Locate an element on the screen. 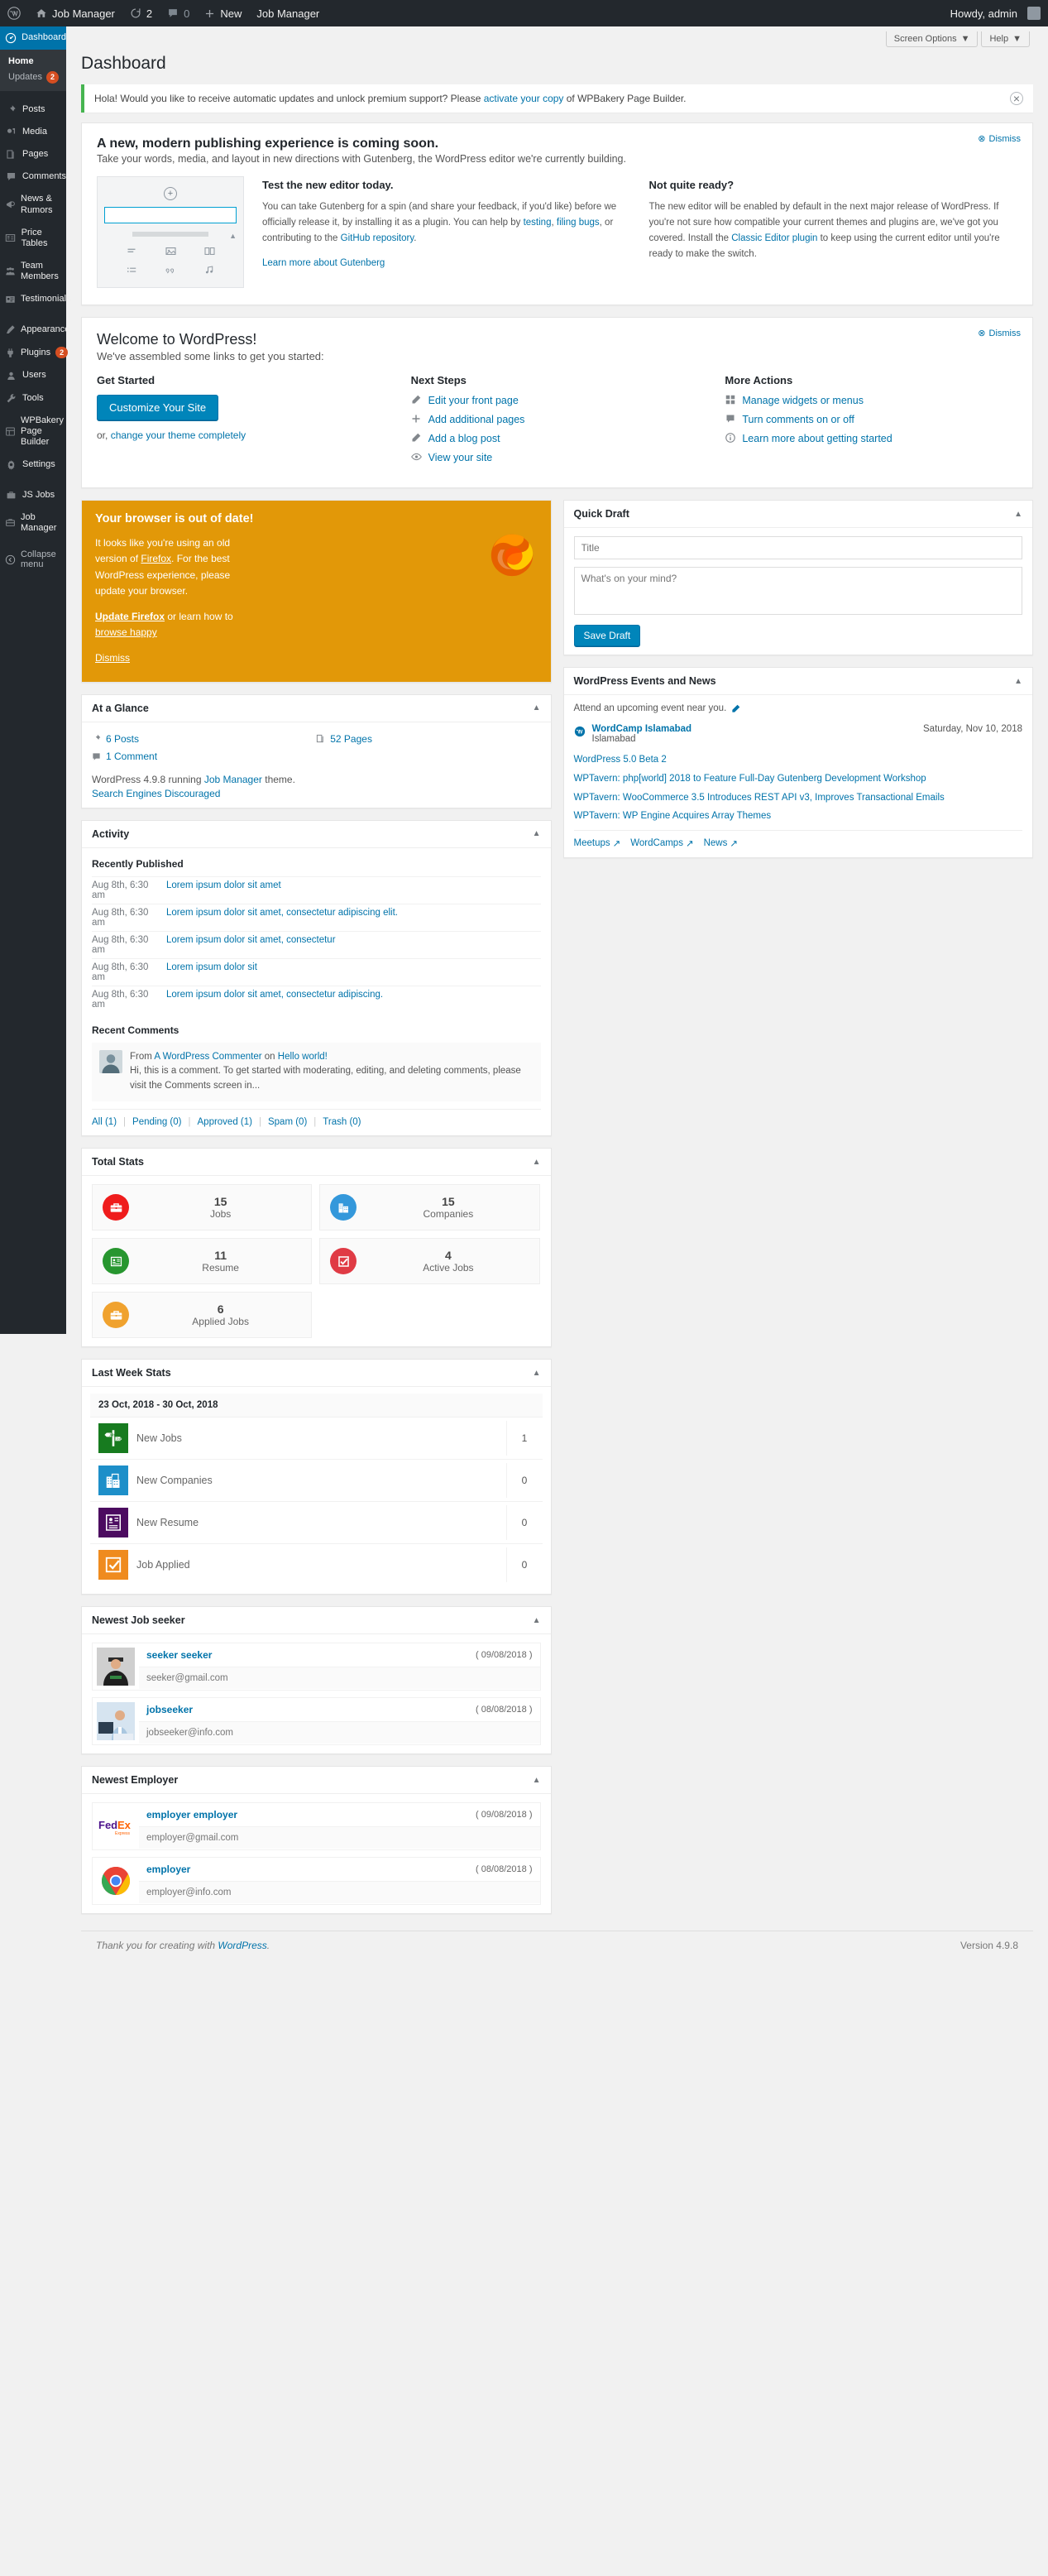 The width and height of the screenshot is (1048, 2576). glance-posts-link: 6 Posts is located at coordinates (116, 739).